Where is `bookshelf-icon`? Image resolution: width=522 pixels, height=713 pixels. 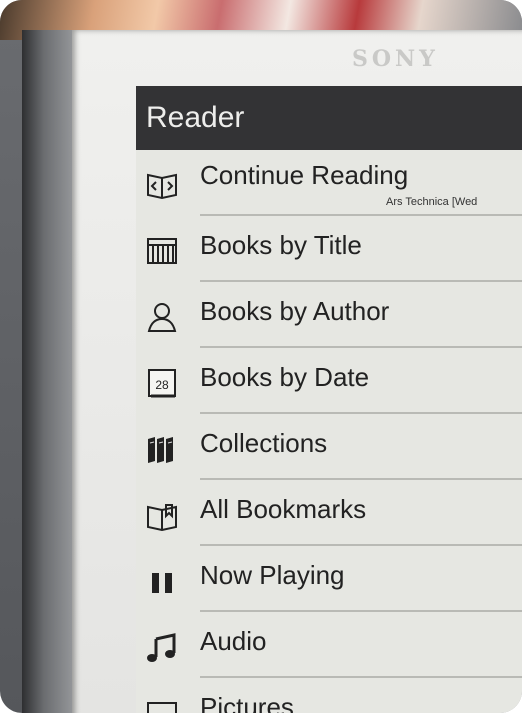 bookshelf-icon is located at coordinates (162, 251).